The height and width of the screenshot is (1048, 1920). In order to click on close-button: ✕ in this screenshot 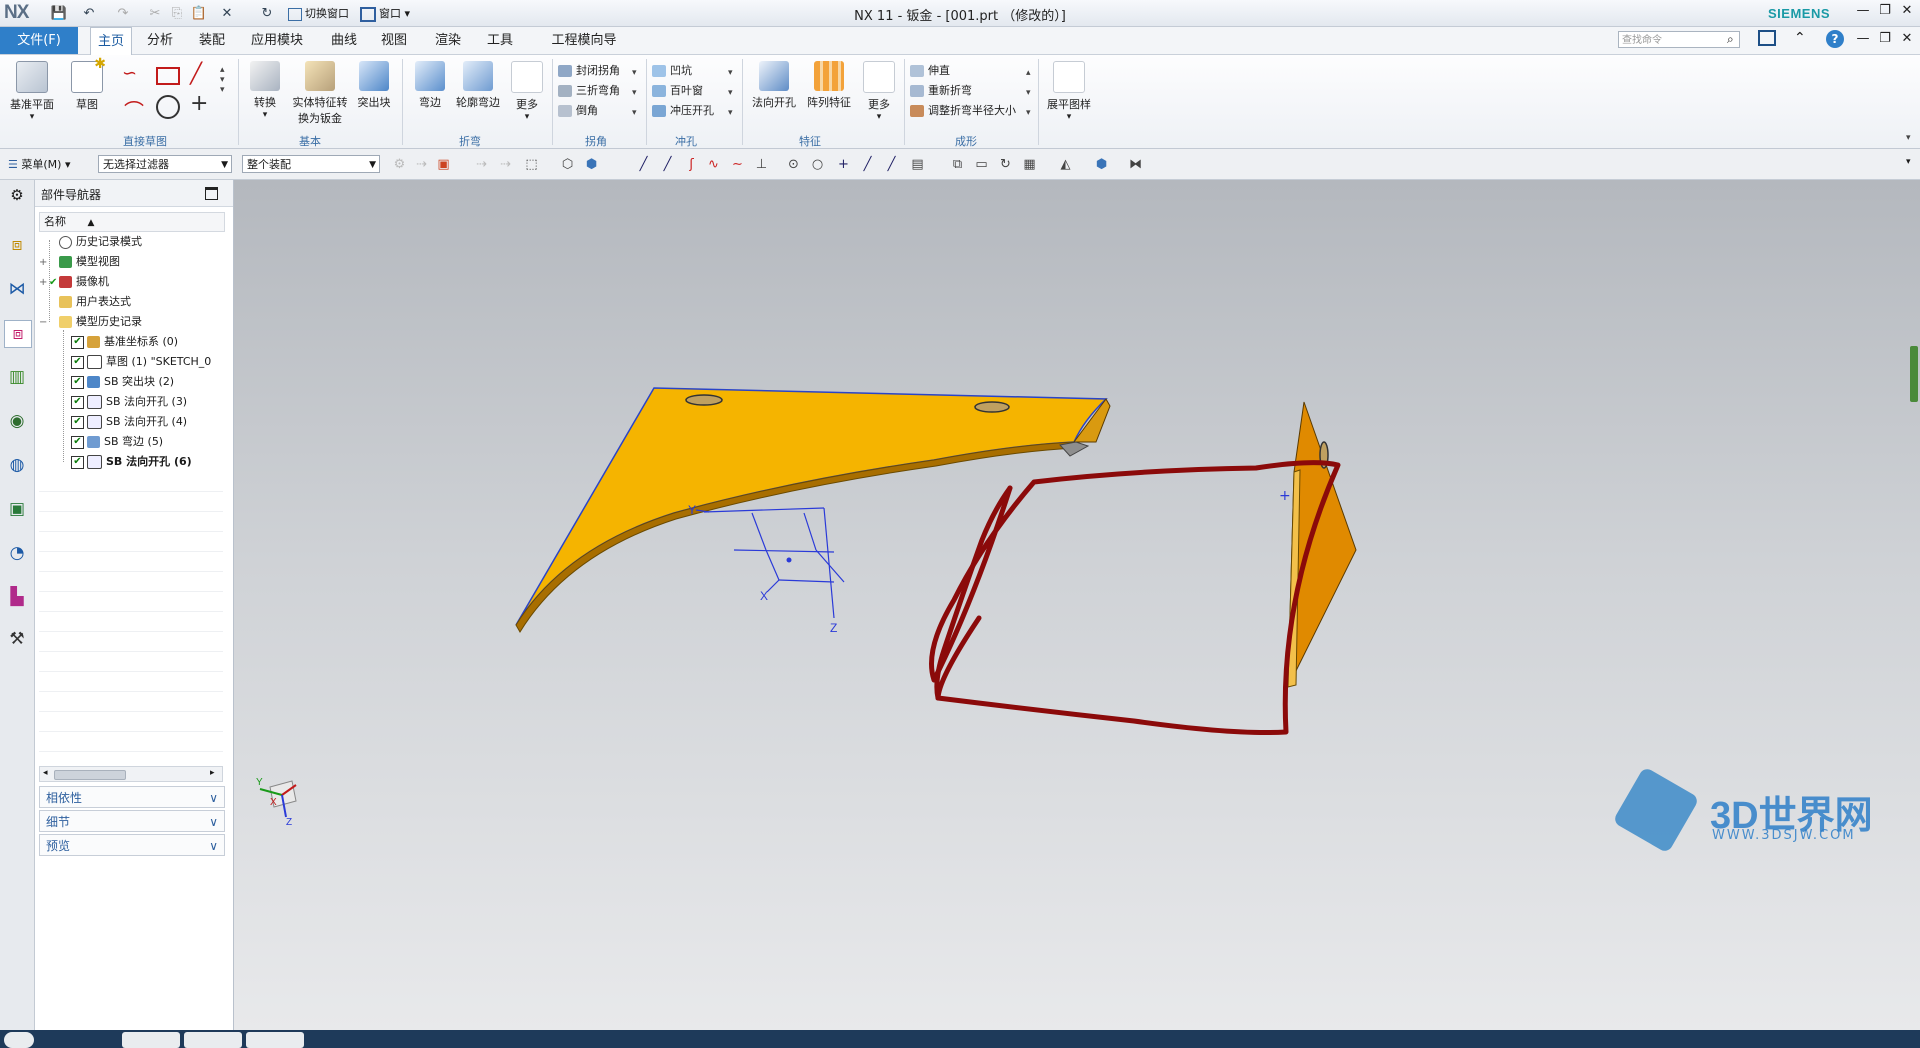, I will do `click(1907, 12)`.